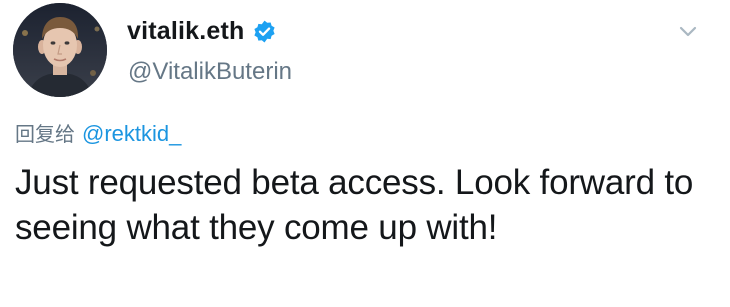  I want to click on reply-mention-link: @rektkid_, so click(131, 134).